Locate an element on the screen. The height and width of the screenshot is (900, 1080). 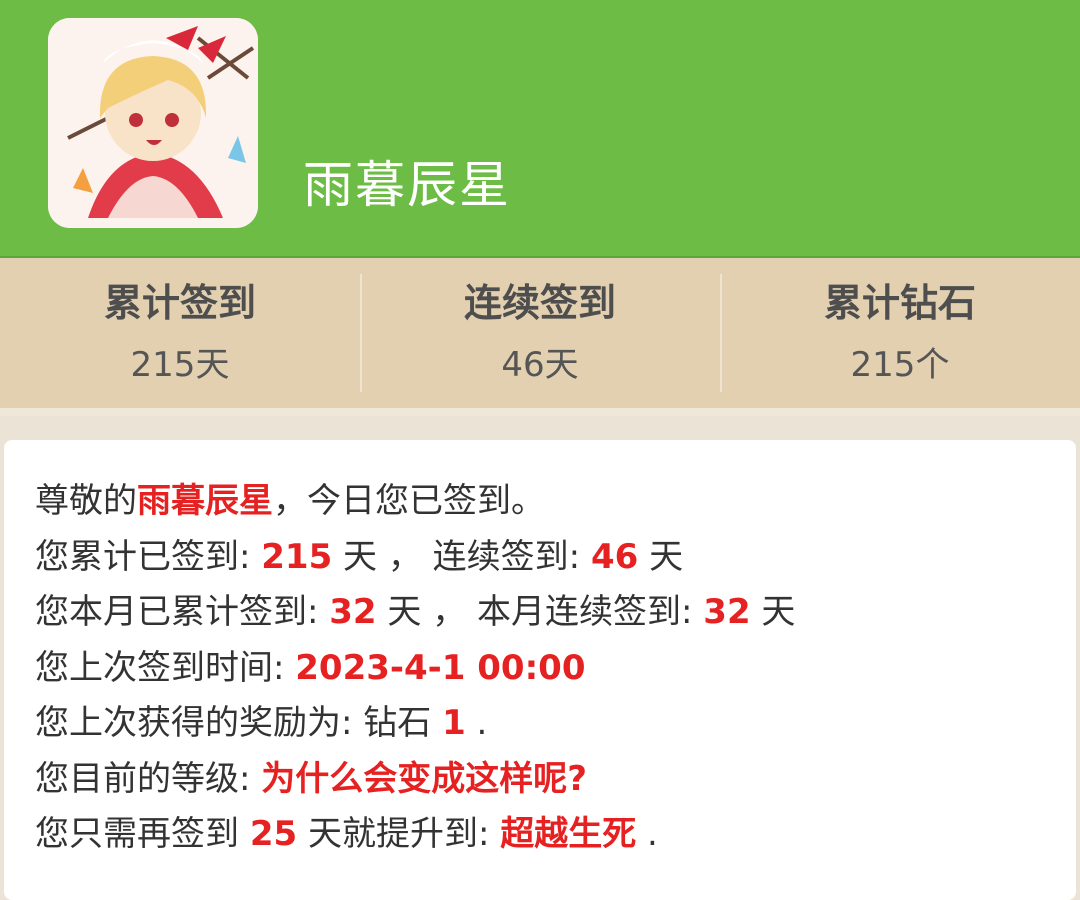
next-level-name: 超越生死 is located at coordinates (568, 834).